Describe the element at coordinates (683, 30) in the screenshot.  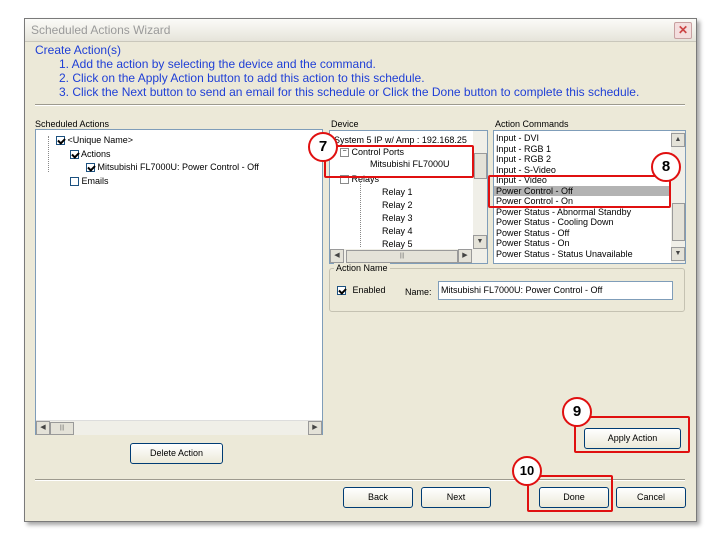
I see `close-icon: ✕` at that location.